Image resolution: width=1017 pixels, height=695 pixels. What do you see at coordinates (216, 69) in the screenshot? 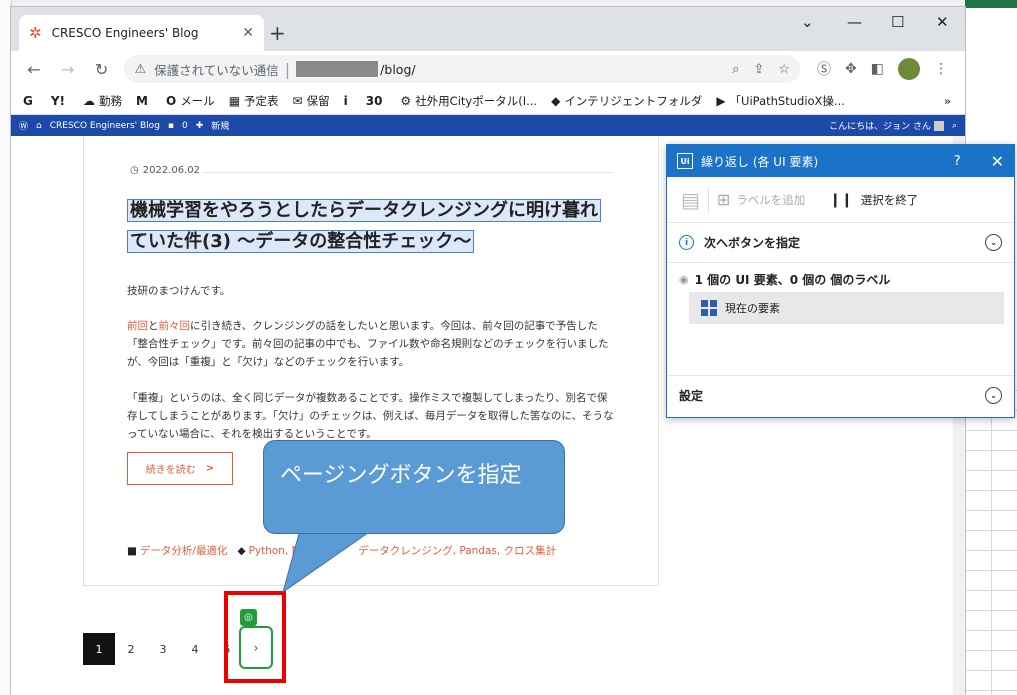
I see `security-label: 保護されていない通信` at bounding box center [216, 69].